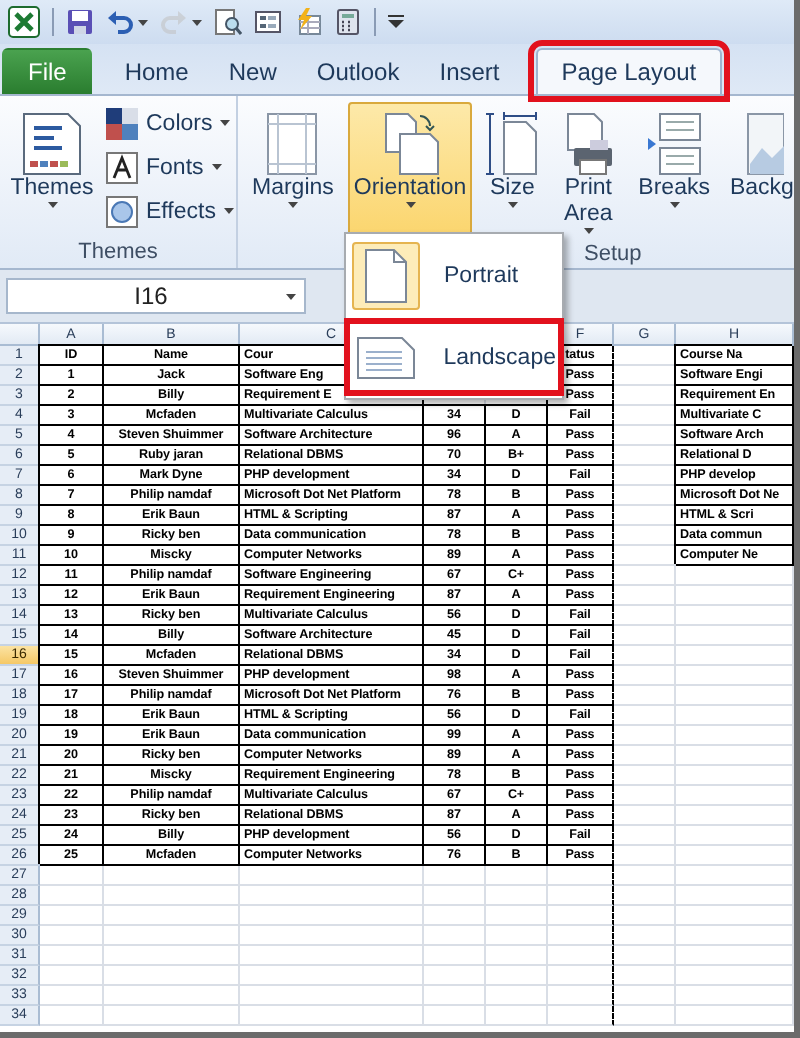  Describe the element at coordinates (292, 144) in the screenshot. I see `margins-icon` at that location.